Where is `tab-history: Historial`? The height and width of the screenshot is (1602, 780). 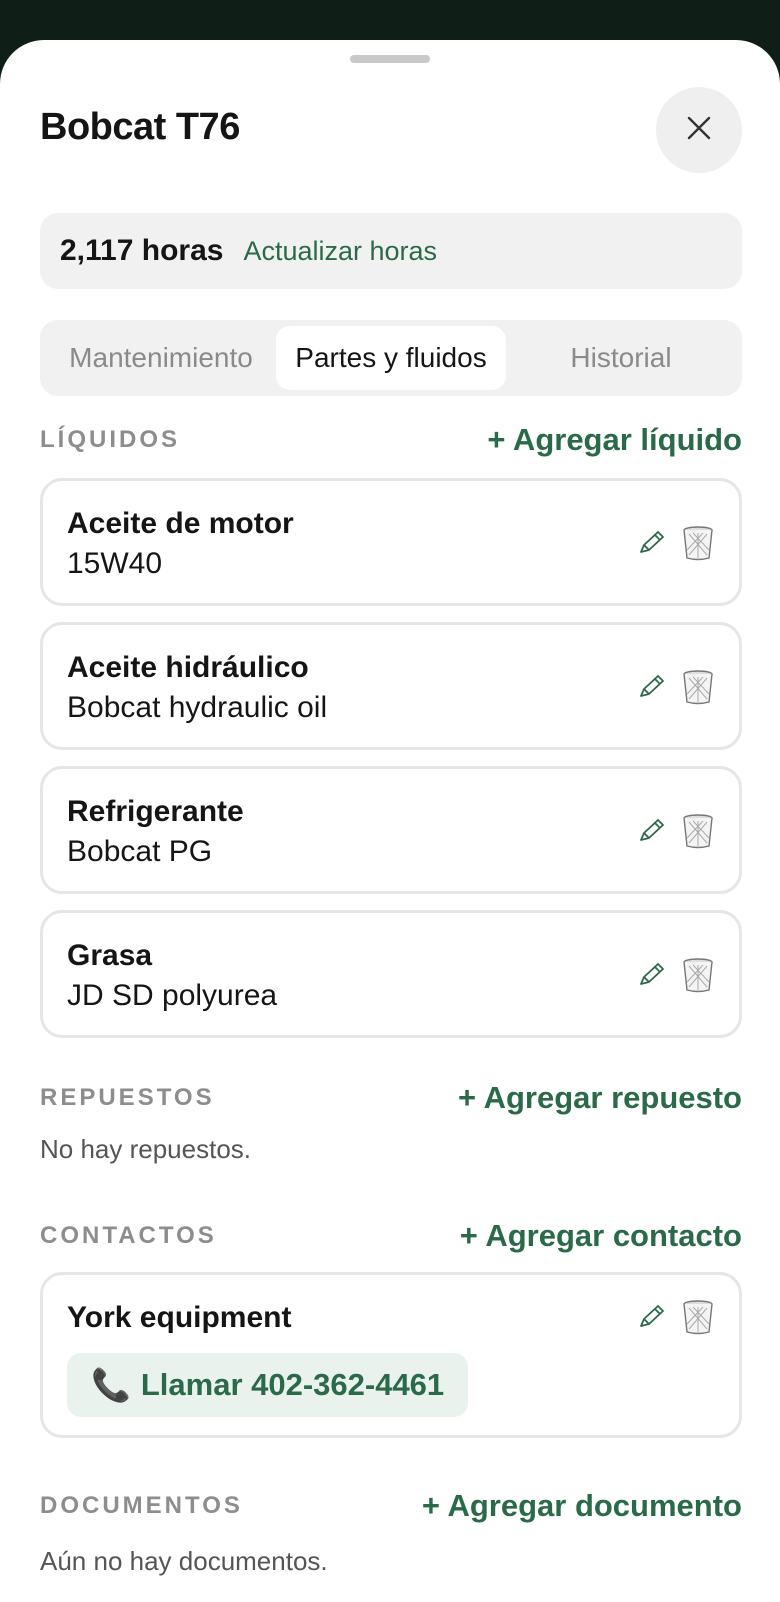 tab-history: Historial is located at coordinates (621, 358).